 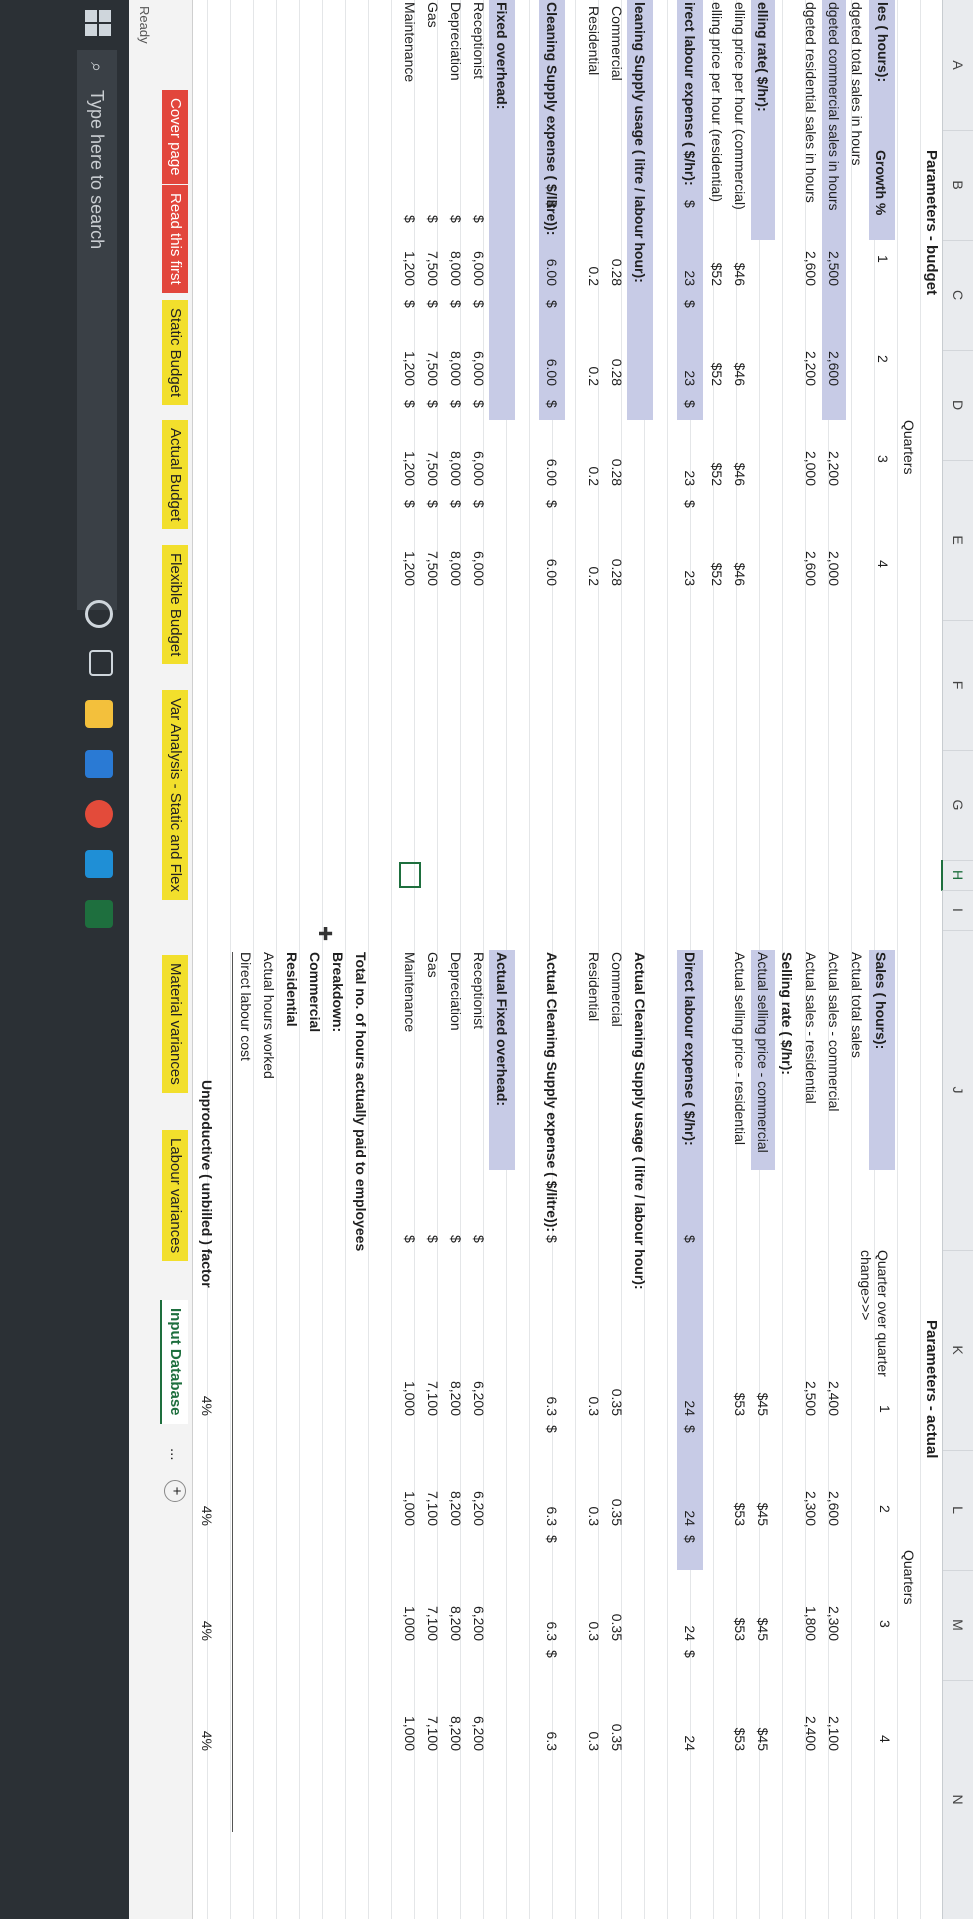 What do you see at coordinates (740, 1498) in the screenshot?
I see `actual-rate-r-q2: $53` at bounding box center [740, 1498].